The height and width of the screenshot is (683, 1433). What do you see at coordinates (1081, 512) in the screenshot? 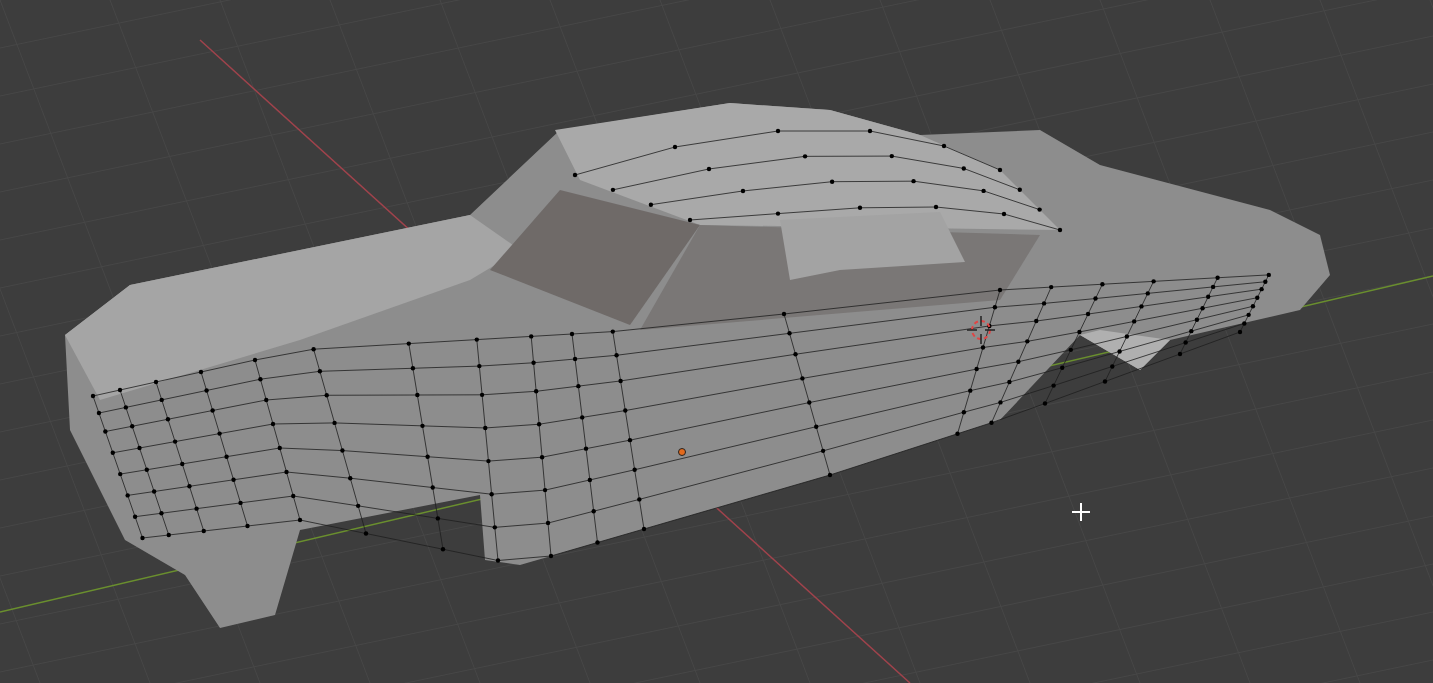
I see `crosshair-cursor-icon` at bounding box center [1081, 512].